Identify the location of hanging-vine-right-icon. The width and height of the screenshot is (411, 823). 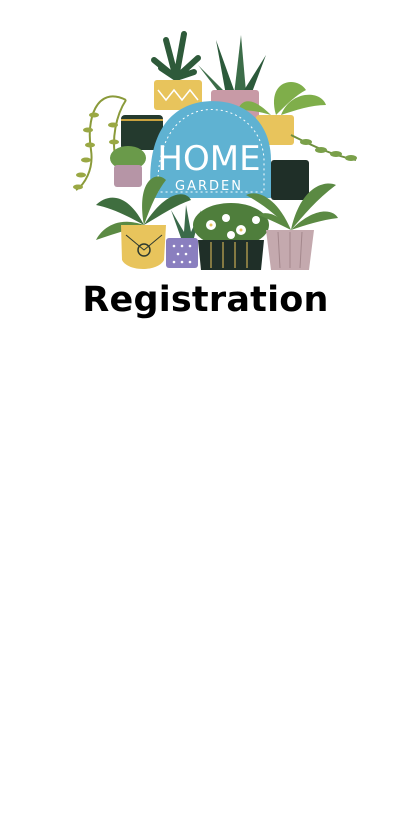
(323, 147).